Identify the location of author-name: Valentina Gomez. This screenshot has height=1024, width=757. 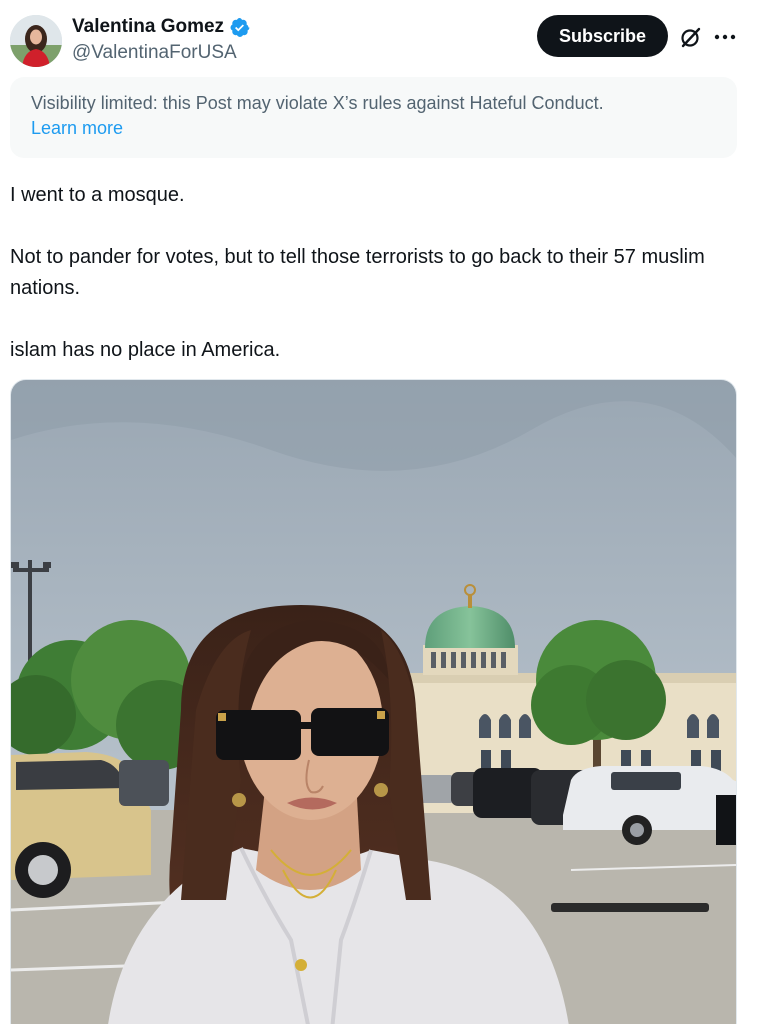
(148, 27).